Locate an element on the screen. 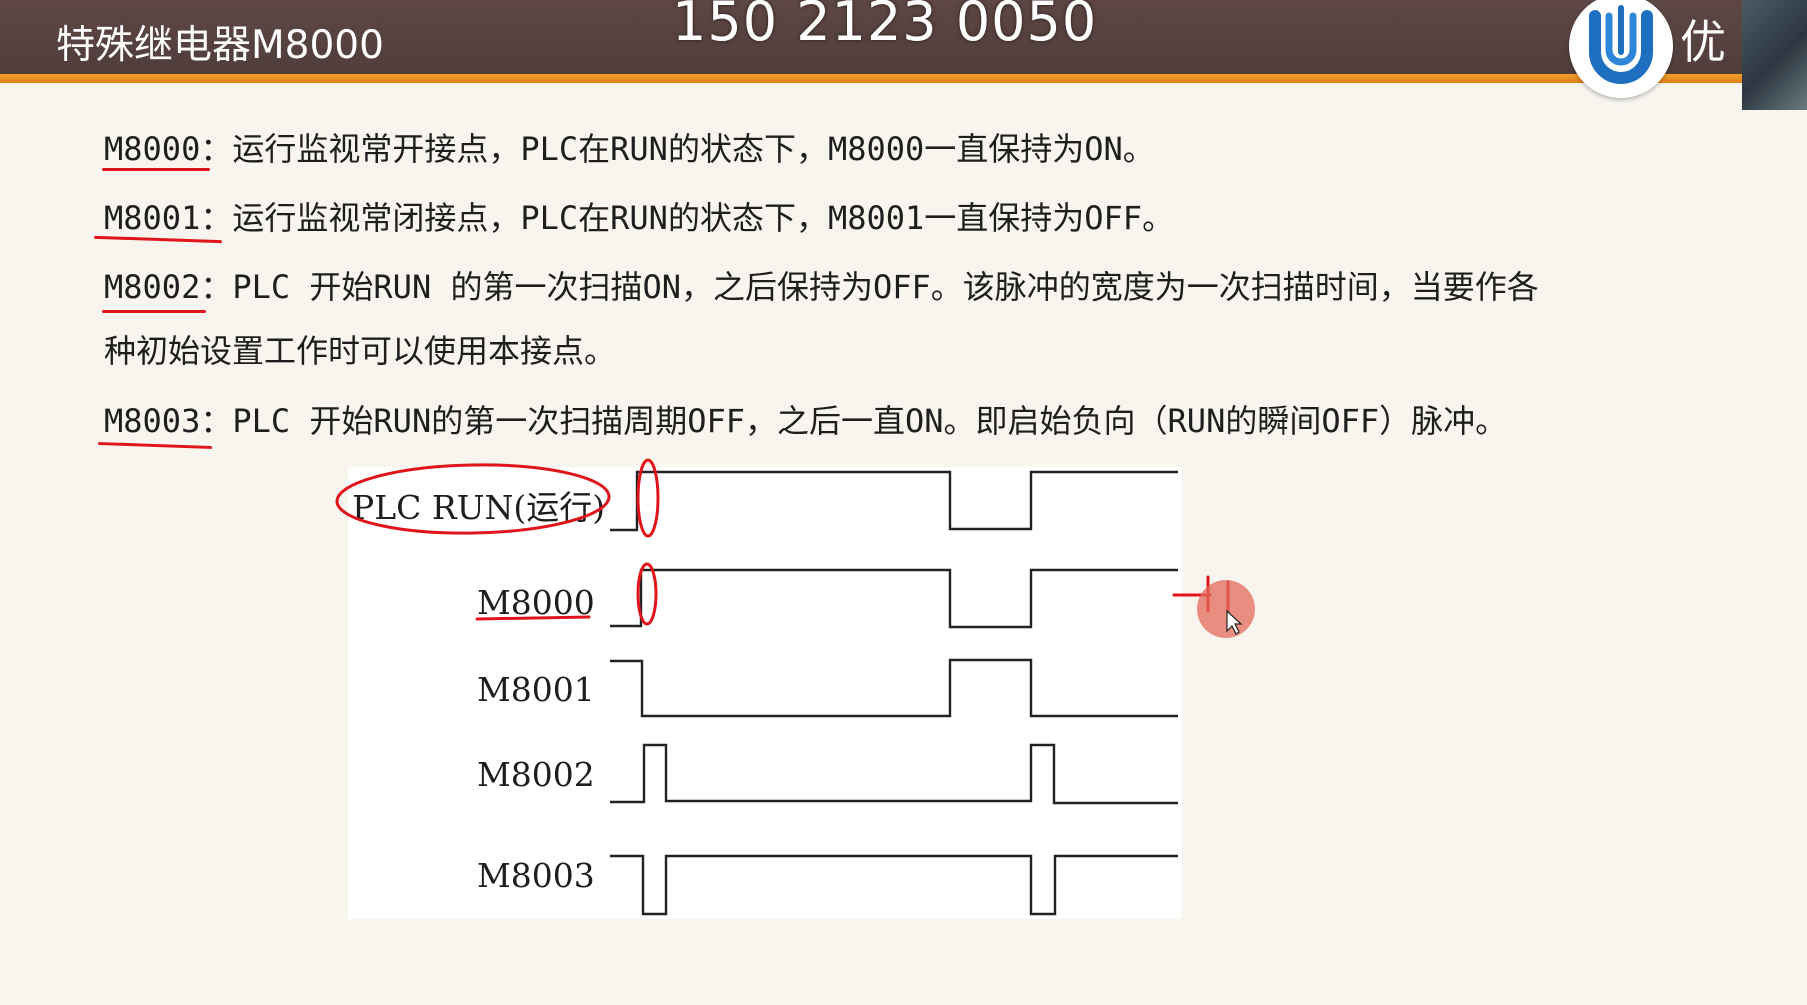  waveform-plc-run is located at coordinates (894, 501).